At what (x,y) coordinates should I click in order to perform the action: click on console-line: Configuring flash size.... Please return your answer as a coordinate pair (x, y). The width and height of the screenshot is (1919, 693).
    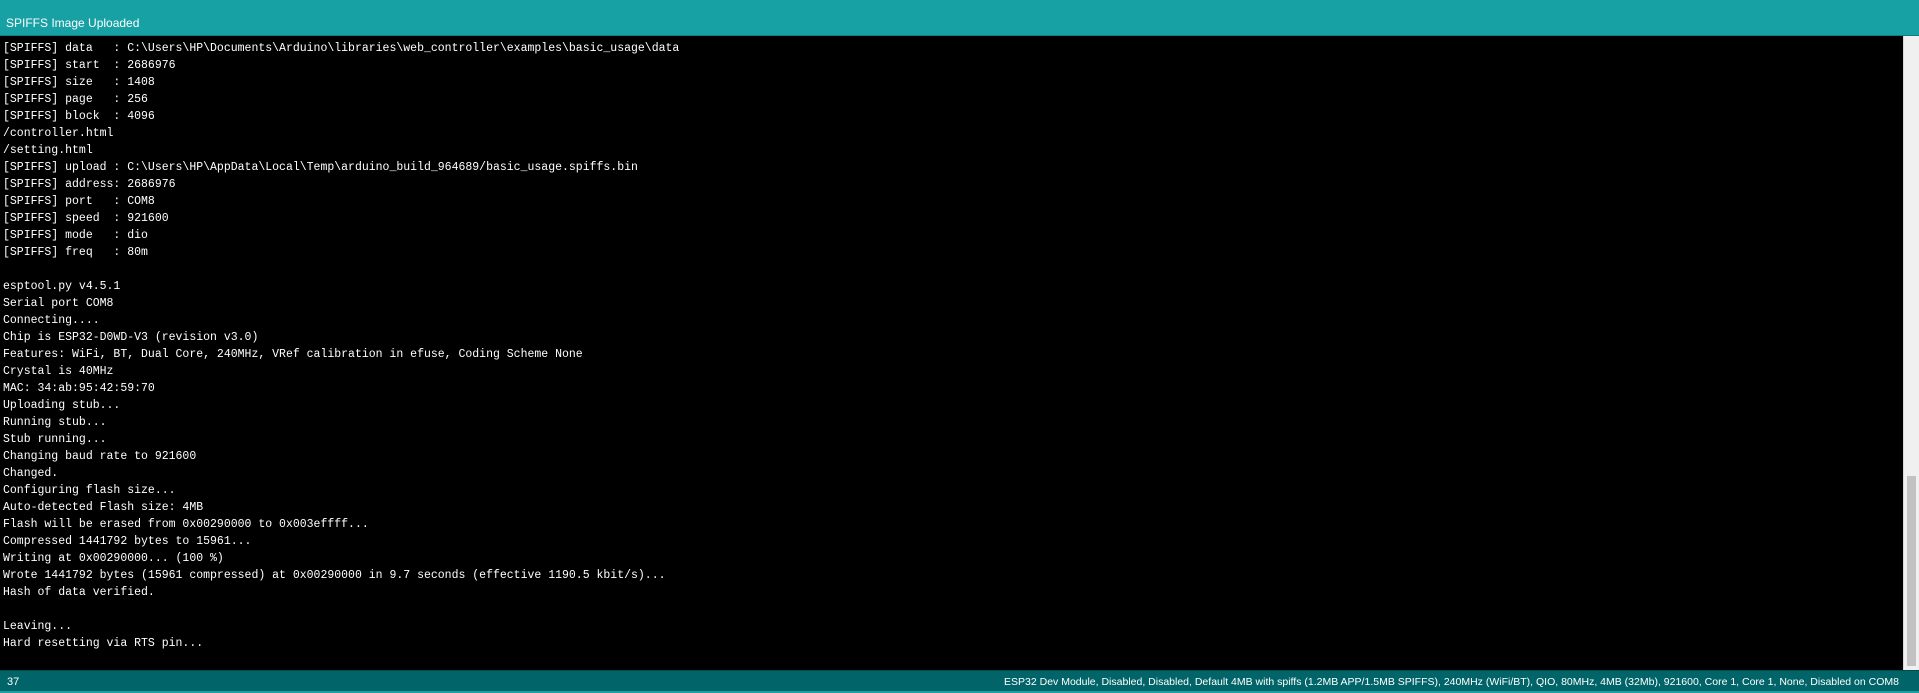
    Looking at the image, I should click on (89, 490).